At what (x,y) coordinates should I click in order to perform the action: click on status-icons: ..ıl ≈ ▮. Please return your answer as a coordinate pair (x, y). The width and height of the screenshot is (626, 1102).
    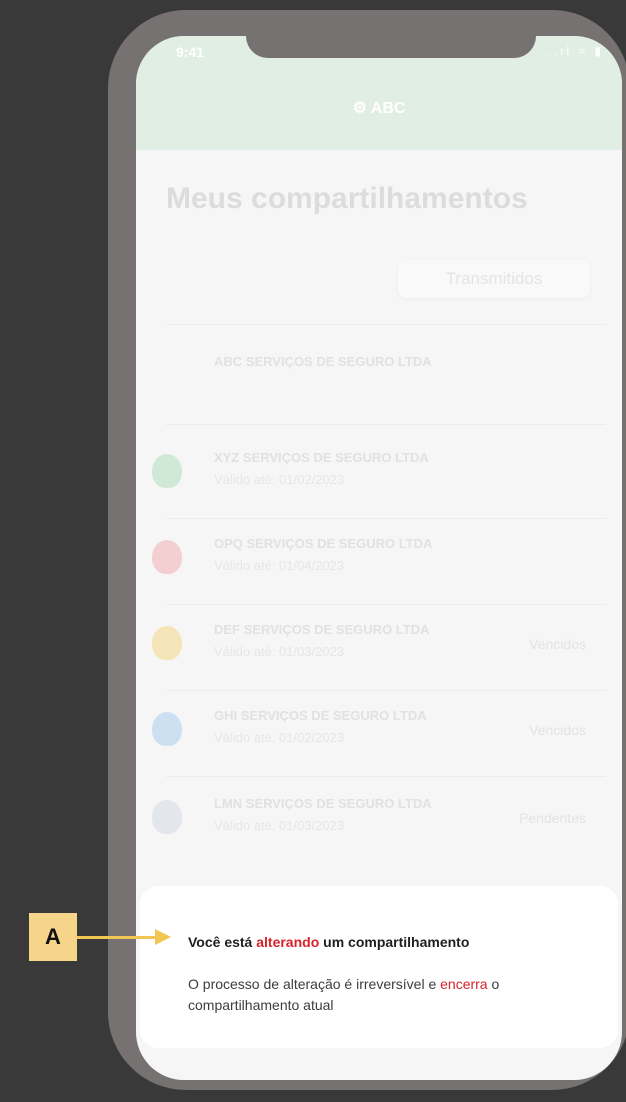
    Looking at the image, I should click on (575, 51).